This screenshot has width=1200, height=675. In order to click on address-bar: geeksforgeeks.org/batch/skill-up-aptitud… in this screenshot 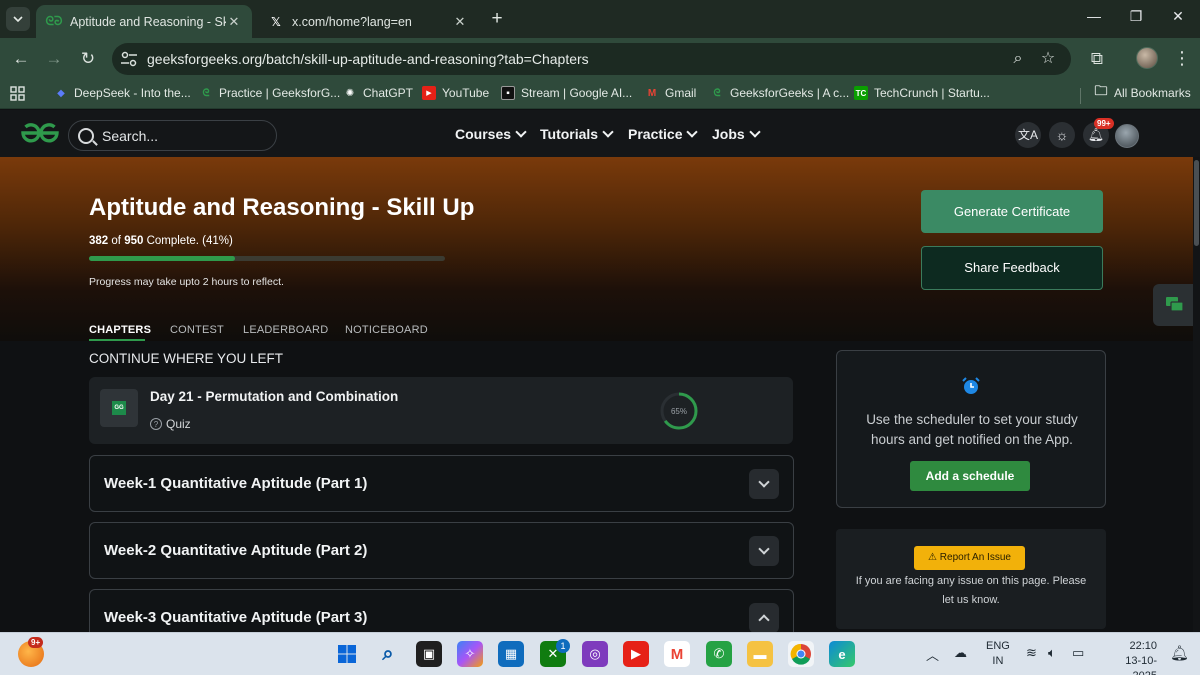, I will do `click(591, 59)`.